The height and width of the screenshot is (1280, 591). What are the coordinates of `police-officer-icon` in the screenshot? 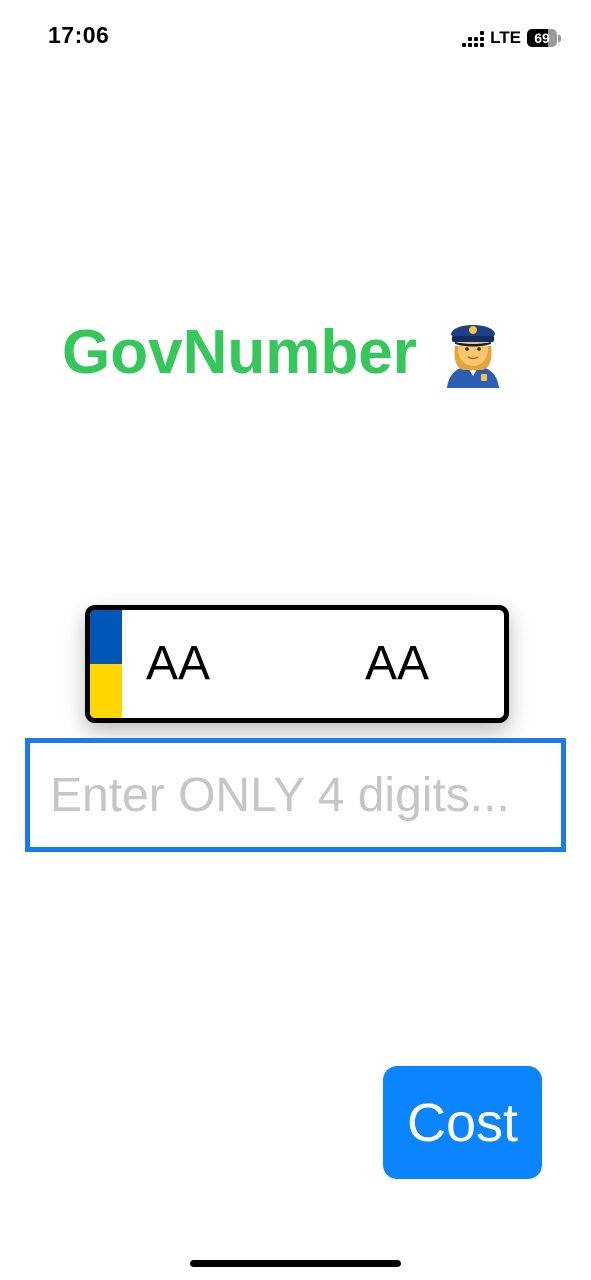 It's located at (473, 352).